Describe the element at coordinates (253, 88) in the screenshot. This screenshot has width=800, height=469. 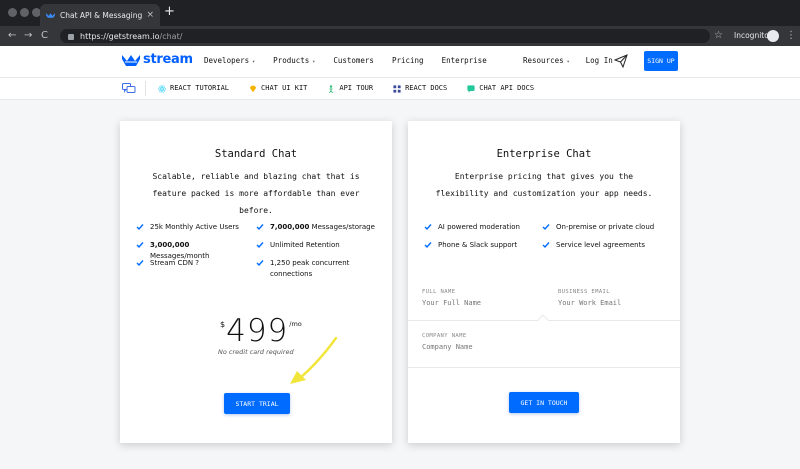
I see `diamond-icon` at that location.